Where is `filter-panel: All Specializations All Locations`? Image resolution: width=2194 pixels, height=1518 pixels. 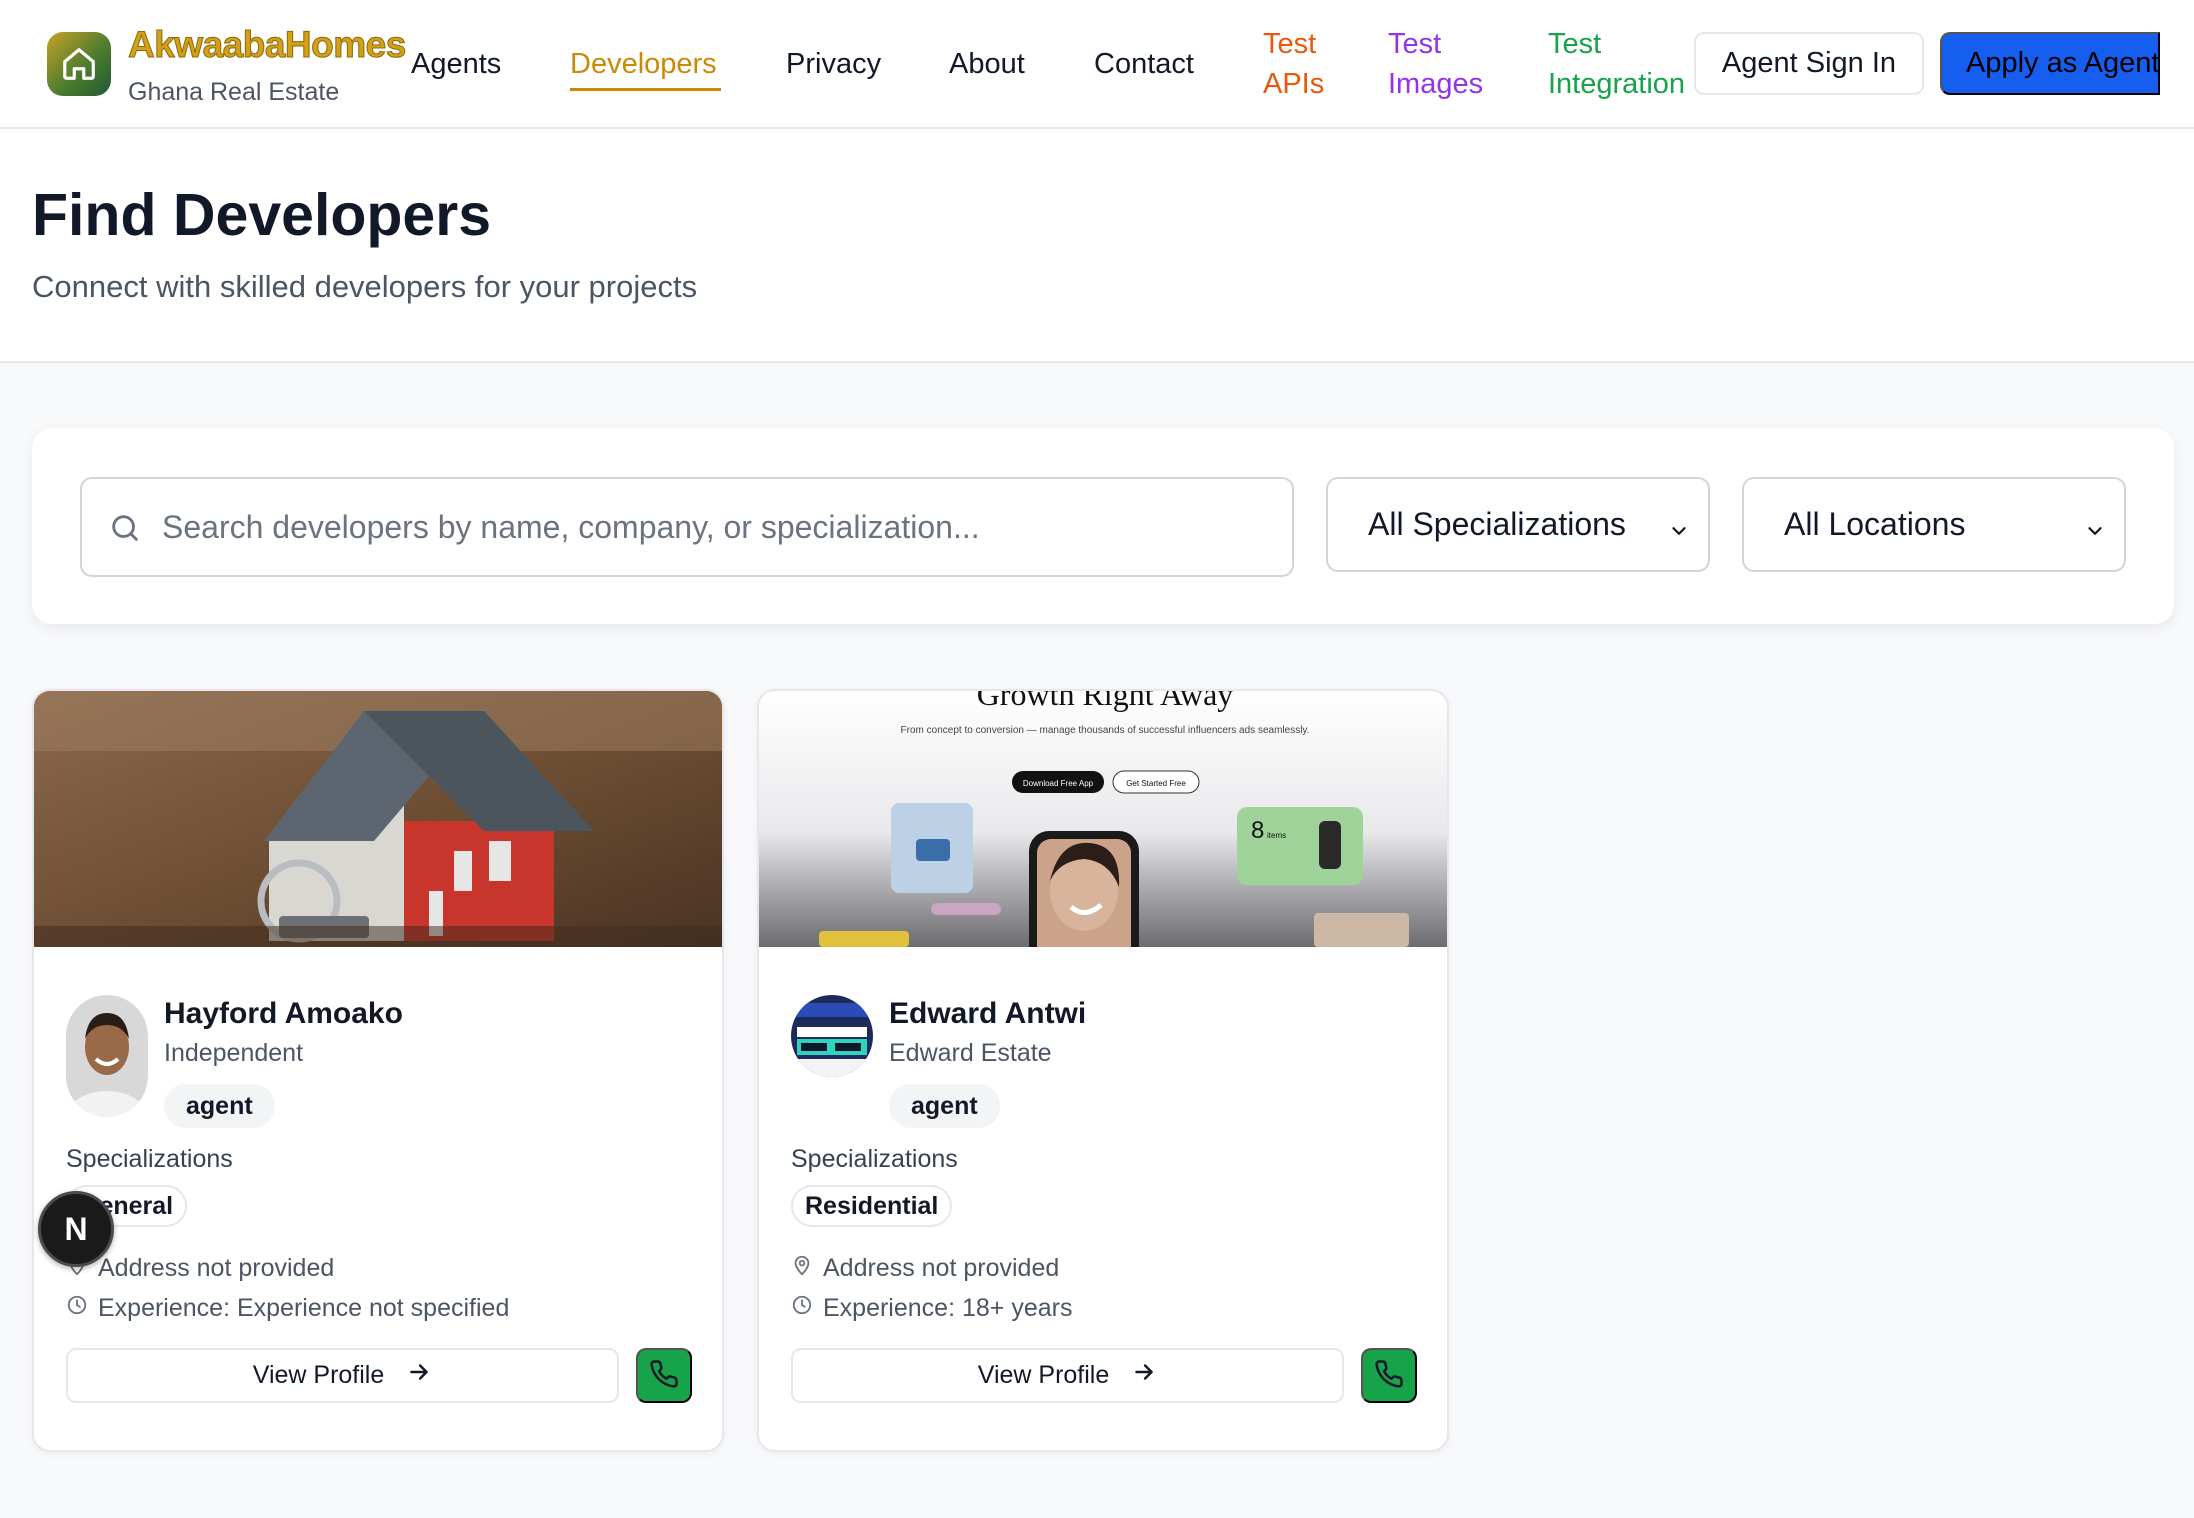
filter-panel: All Specializations All Locations is located at coordinates (1103, 526).